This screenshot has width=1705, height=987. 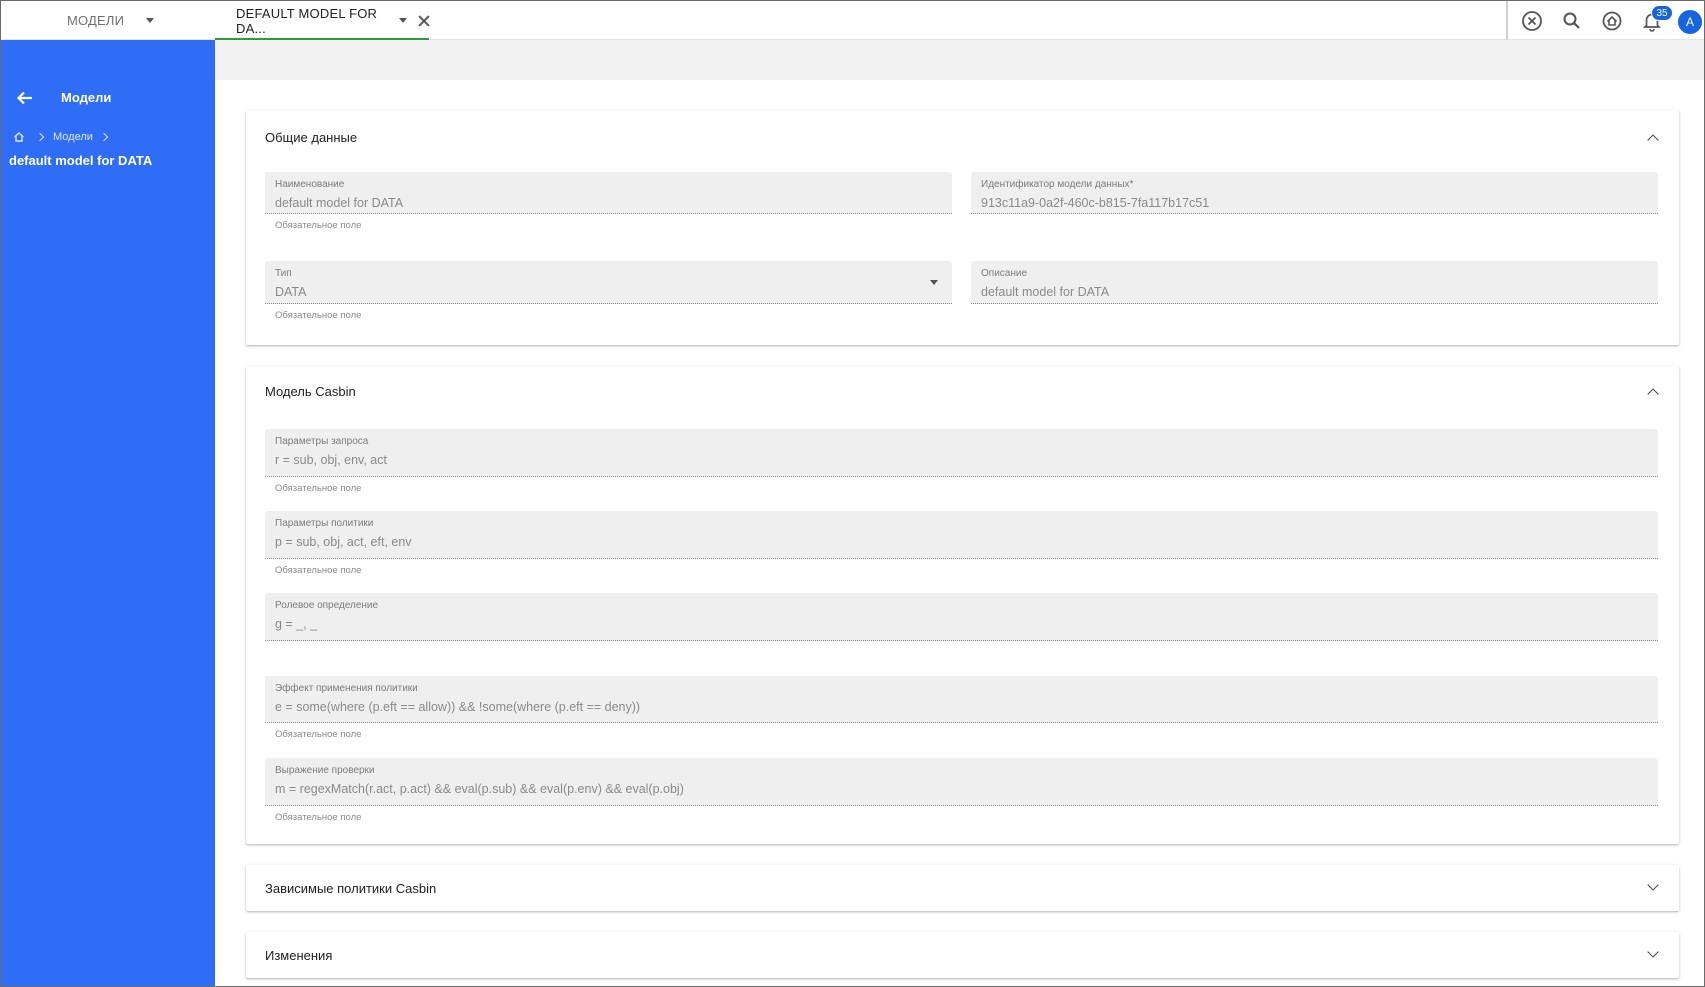 What do you see at coordinates (96, 20) in the screenshot?
I see `tab-models-label: МОДЕЛИ` at bounding box center [96, 20].